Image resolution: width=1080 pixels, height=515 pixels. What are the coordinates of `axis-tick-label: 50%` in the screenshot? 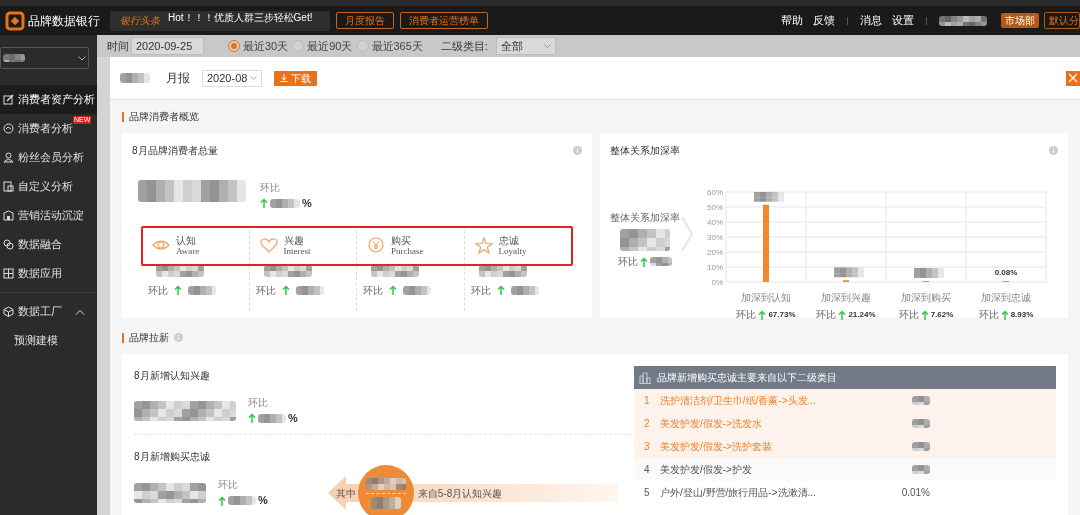 It's located at (715, 207).